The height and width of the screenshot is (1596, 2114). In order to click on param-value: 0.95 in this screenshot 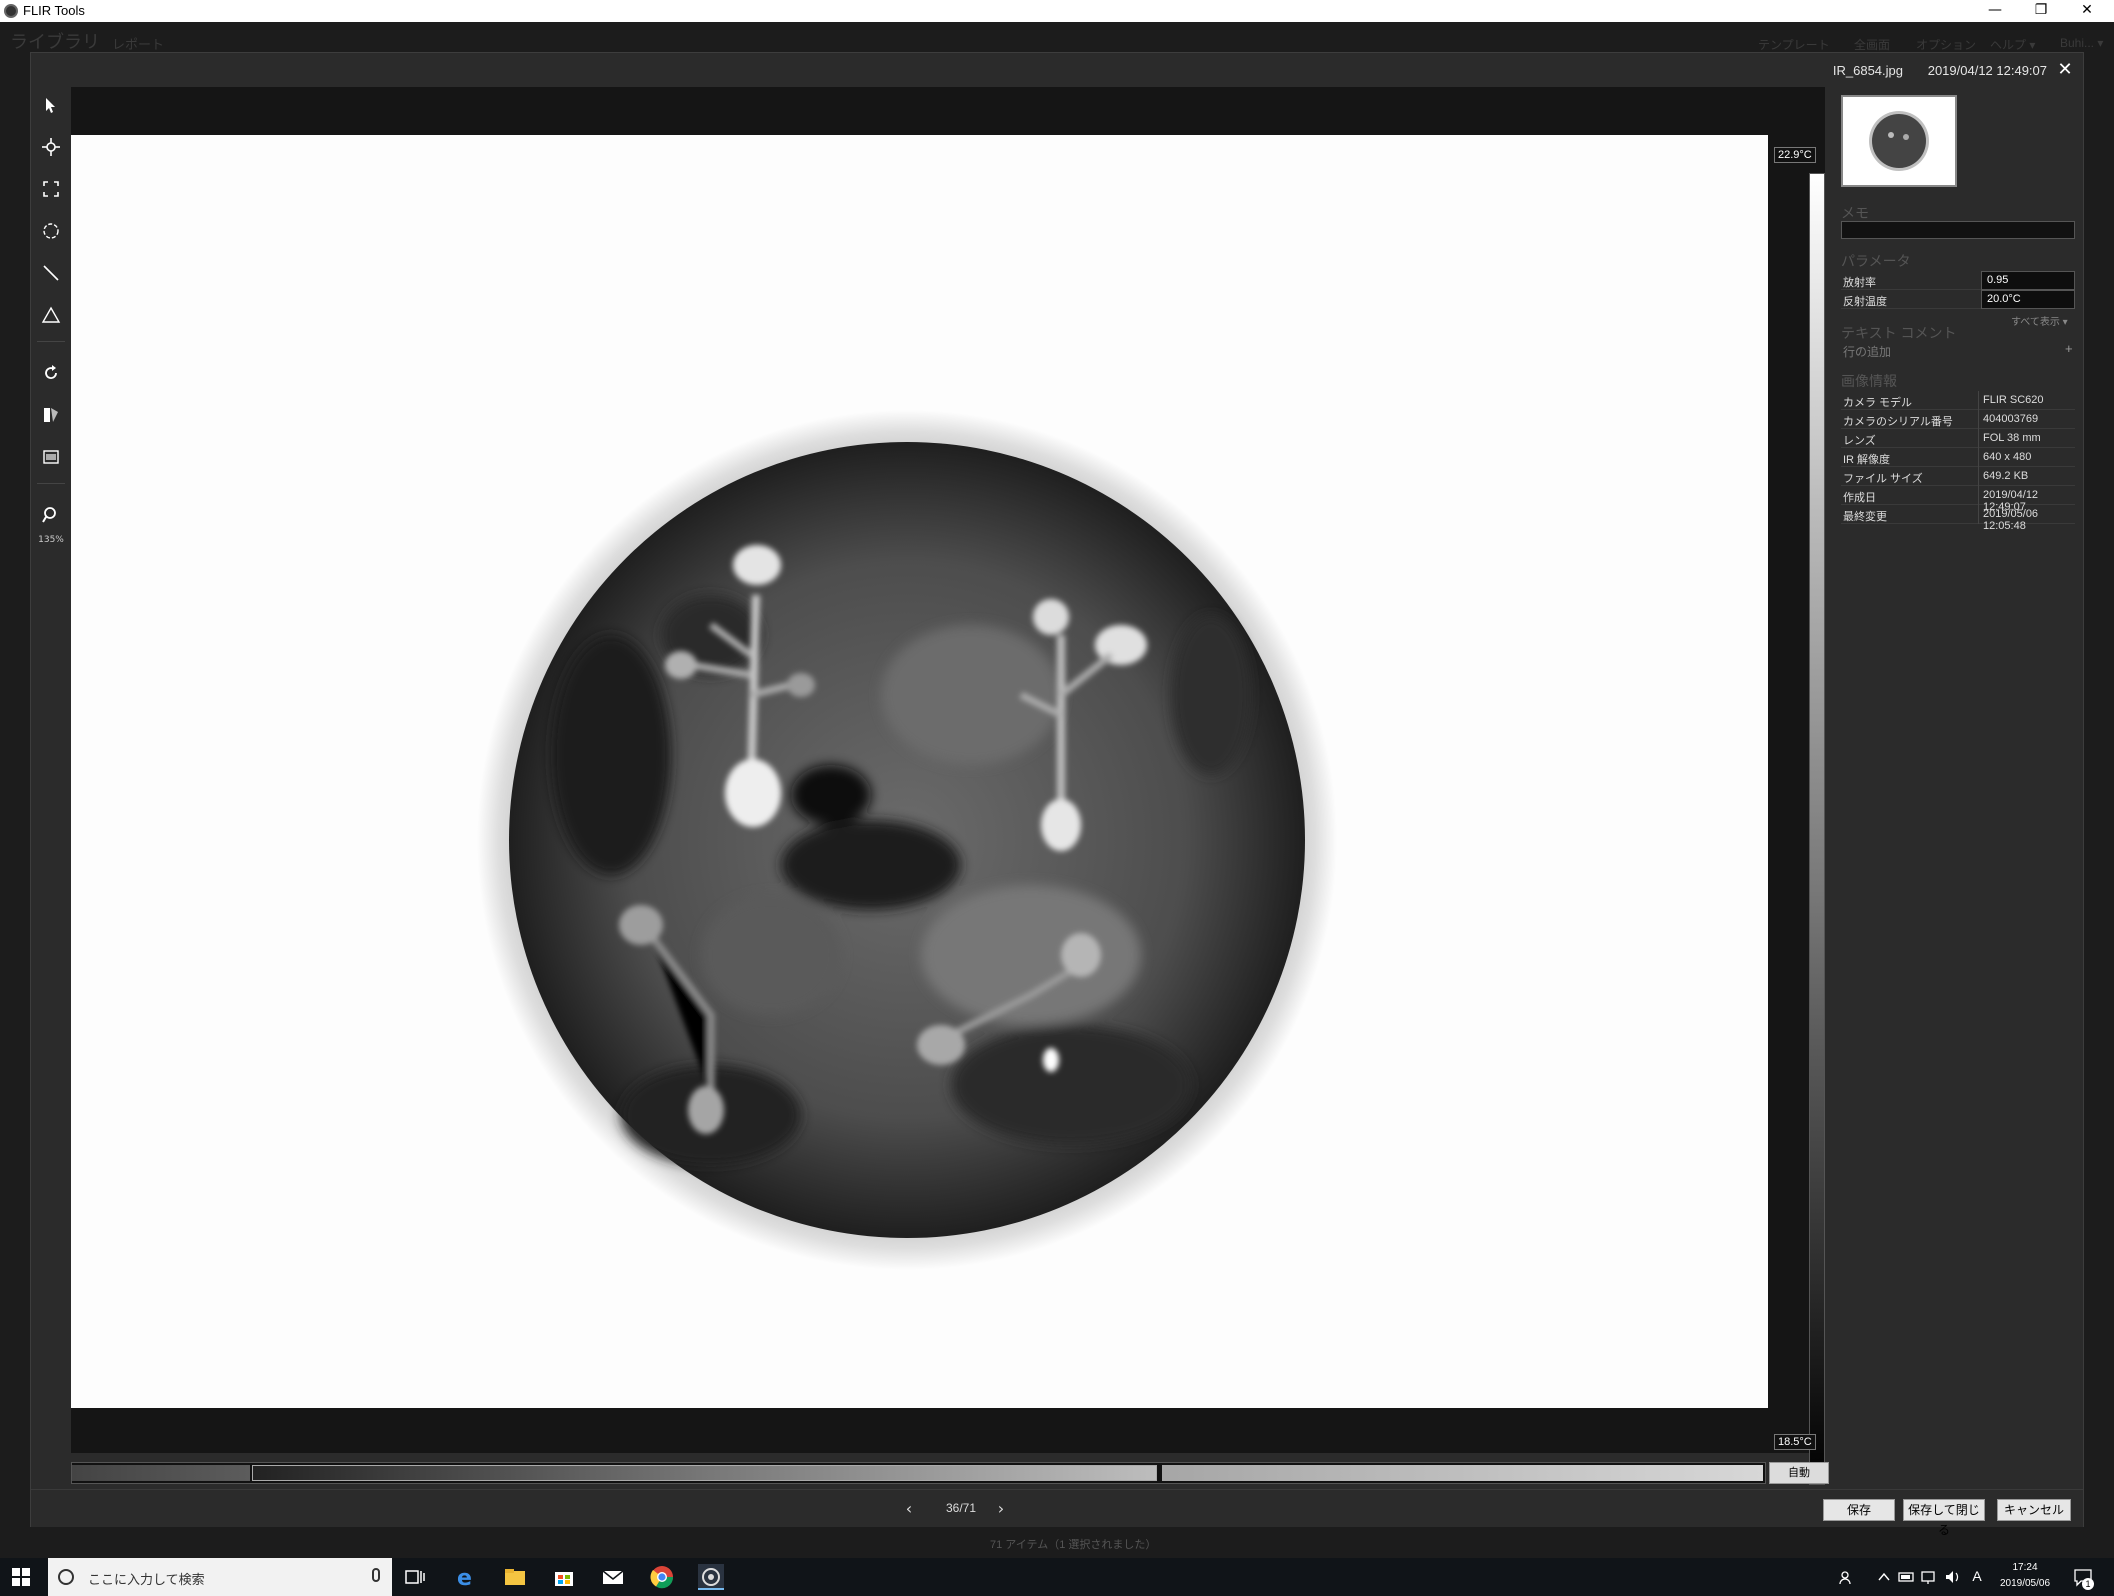, I will do `click(1997, 280)`.